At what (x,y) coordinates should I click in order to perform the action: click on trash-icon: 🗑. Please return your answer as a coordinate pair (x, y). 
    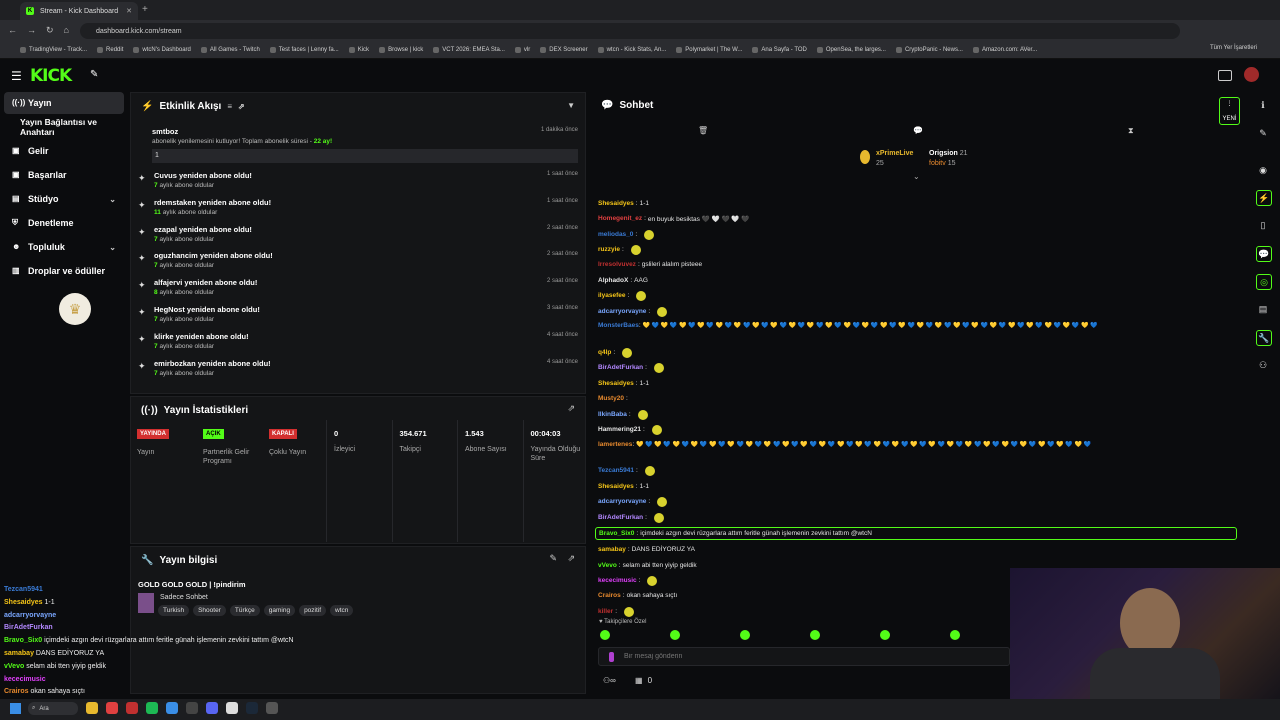
    Looking at the image, I should click on (703, 130).